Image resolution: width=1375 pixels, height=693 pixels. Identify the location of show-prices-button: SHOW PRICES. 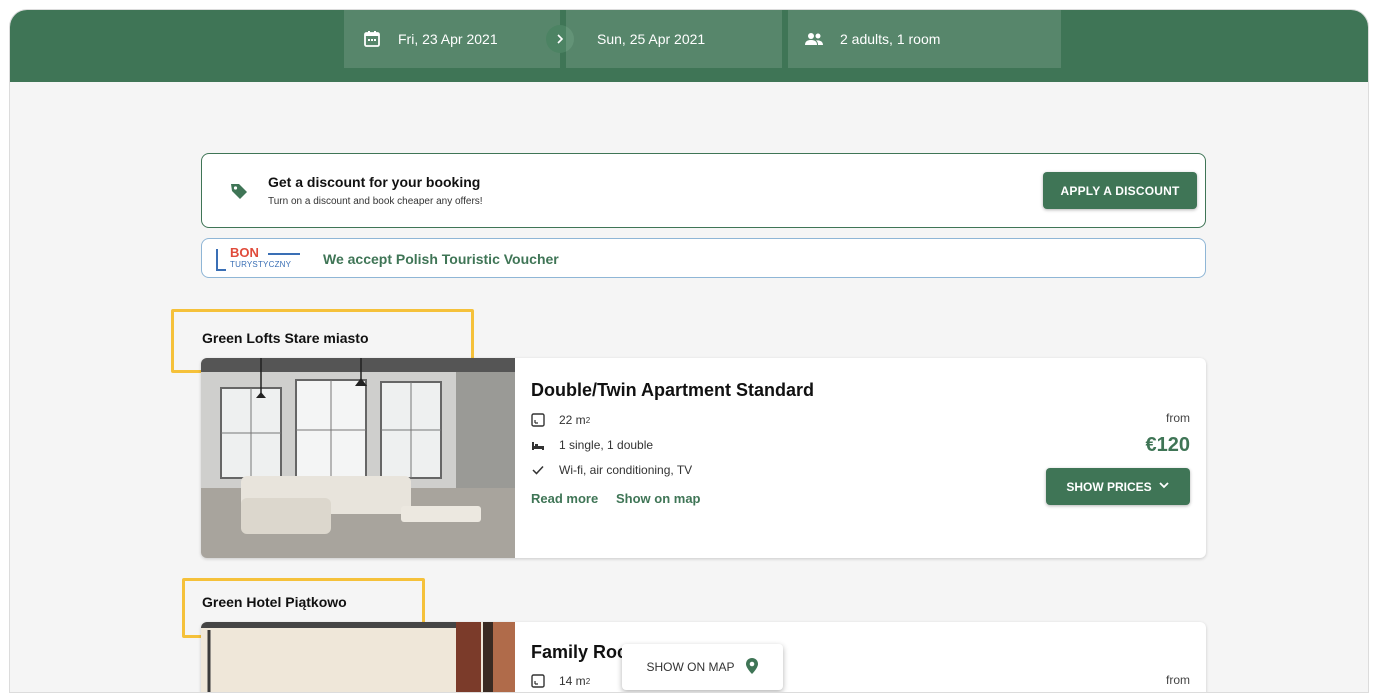
(1118, 486).